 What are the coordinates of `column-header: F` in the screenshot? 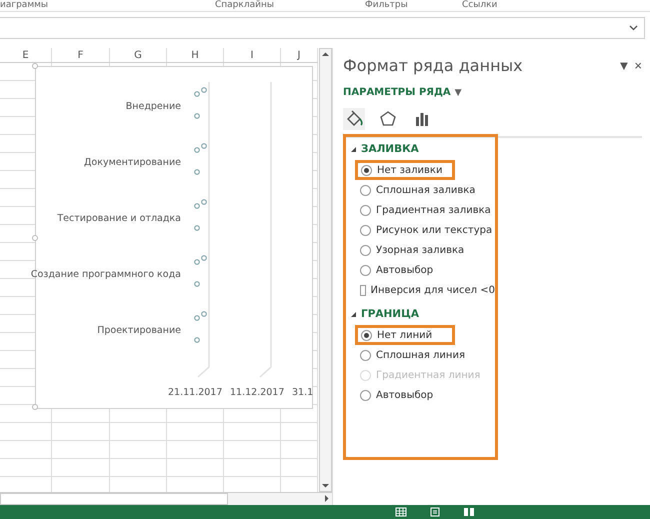 It's located at (81, 55).